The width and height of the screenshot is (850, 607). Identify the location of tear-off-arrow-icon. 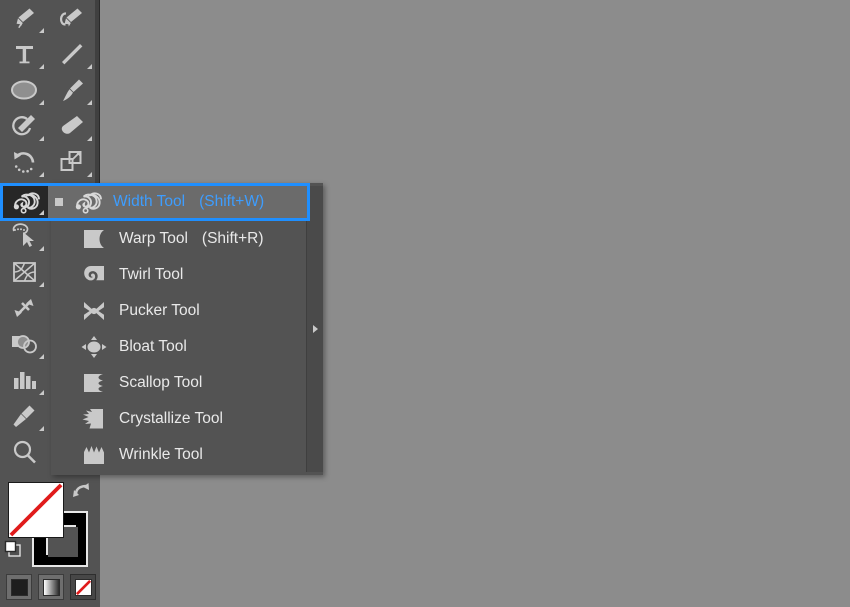
(315, 329).